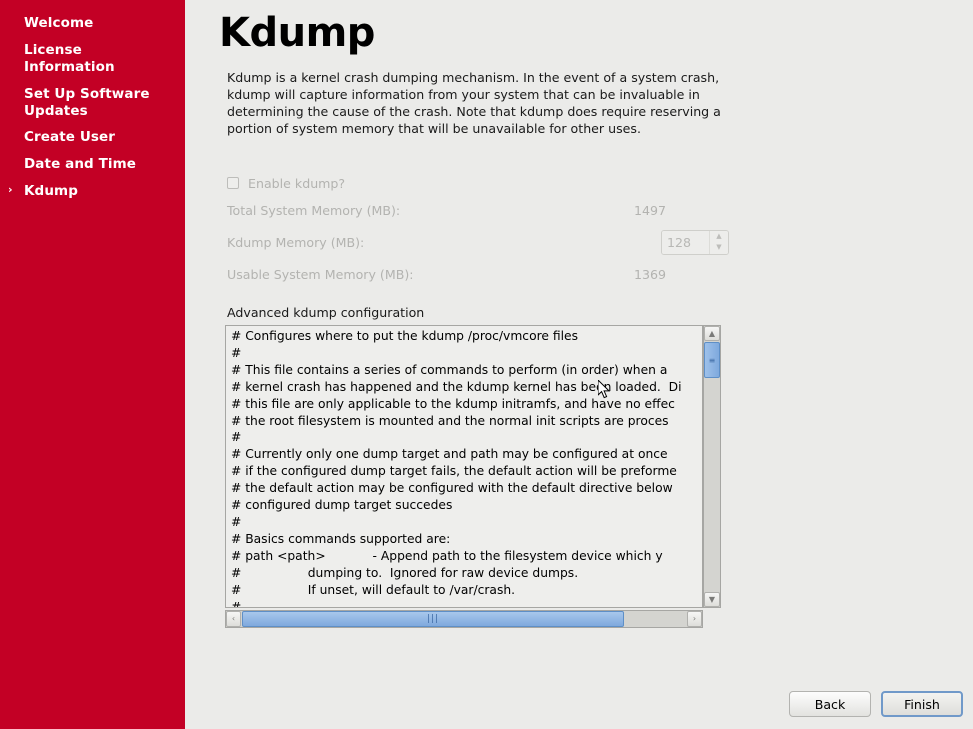 This screenshot has height=729, width=973. What do you see at coordinates (233, 619) in the screenshot?
I see `scroll-left-arrow-icon: ‹` at bounding box center [233, 619].